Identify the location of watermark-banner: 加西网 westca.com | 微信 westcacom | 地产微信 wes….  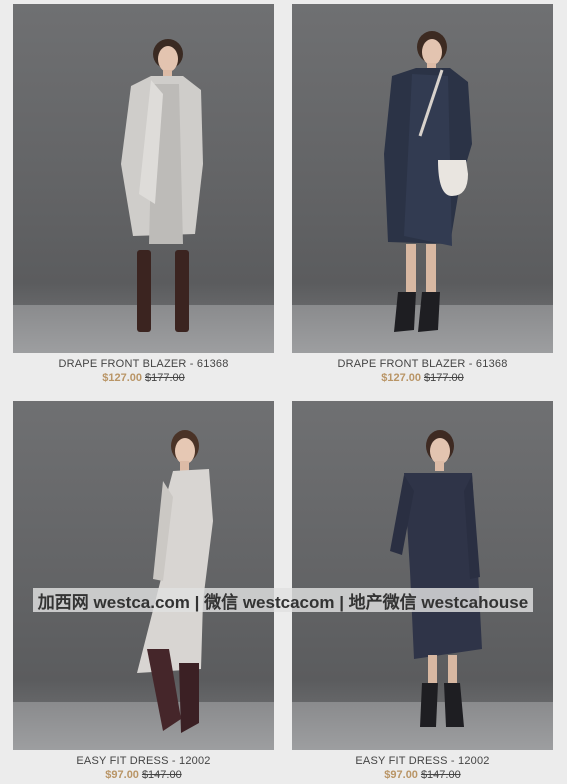
(283, 600).